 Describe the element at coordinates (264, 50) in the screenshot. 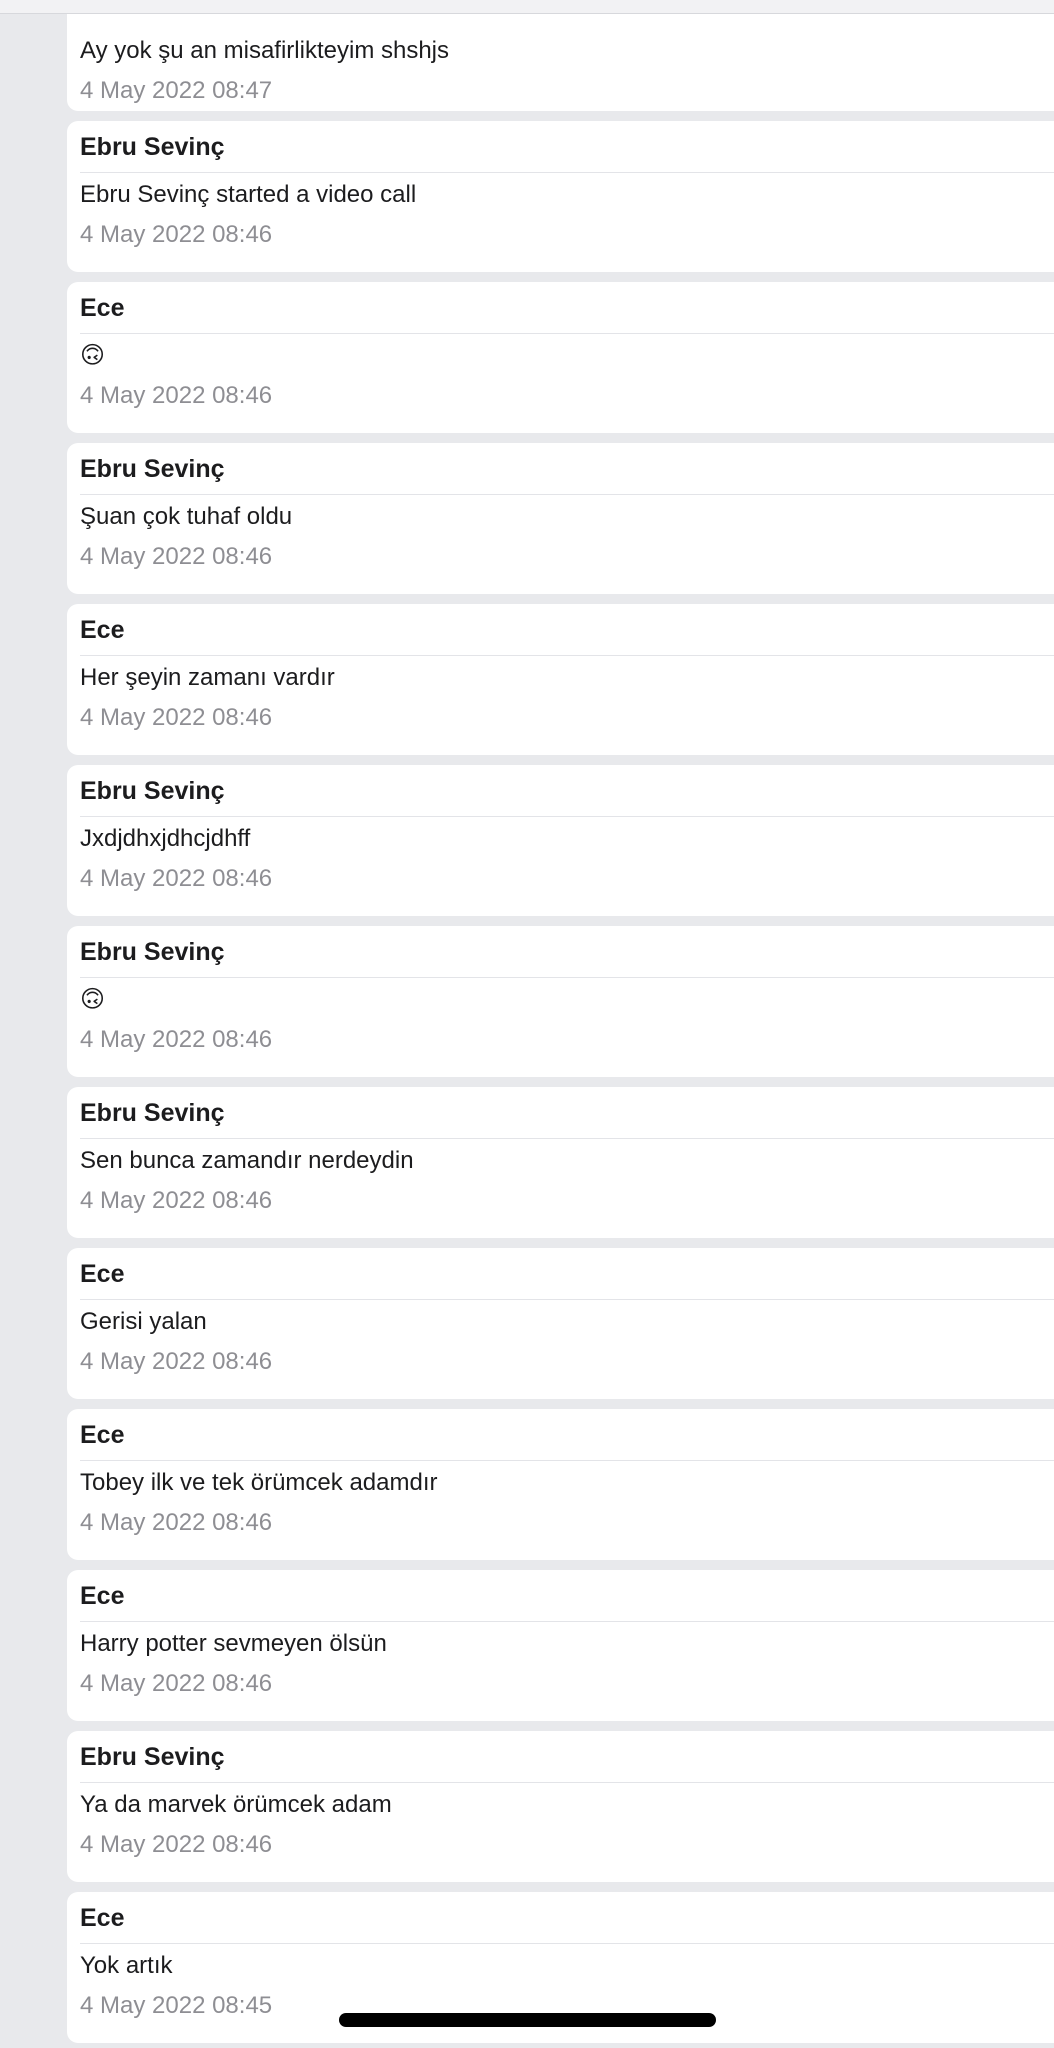

I see `message-text: Ay yok şu an misafirlikteyim shshjs` at that location.